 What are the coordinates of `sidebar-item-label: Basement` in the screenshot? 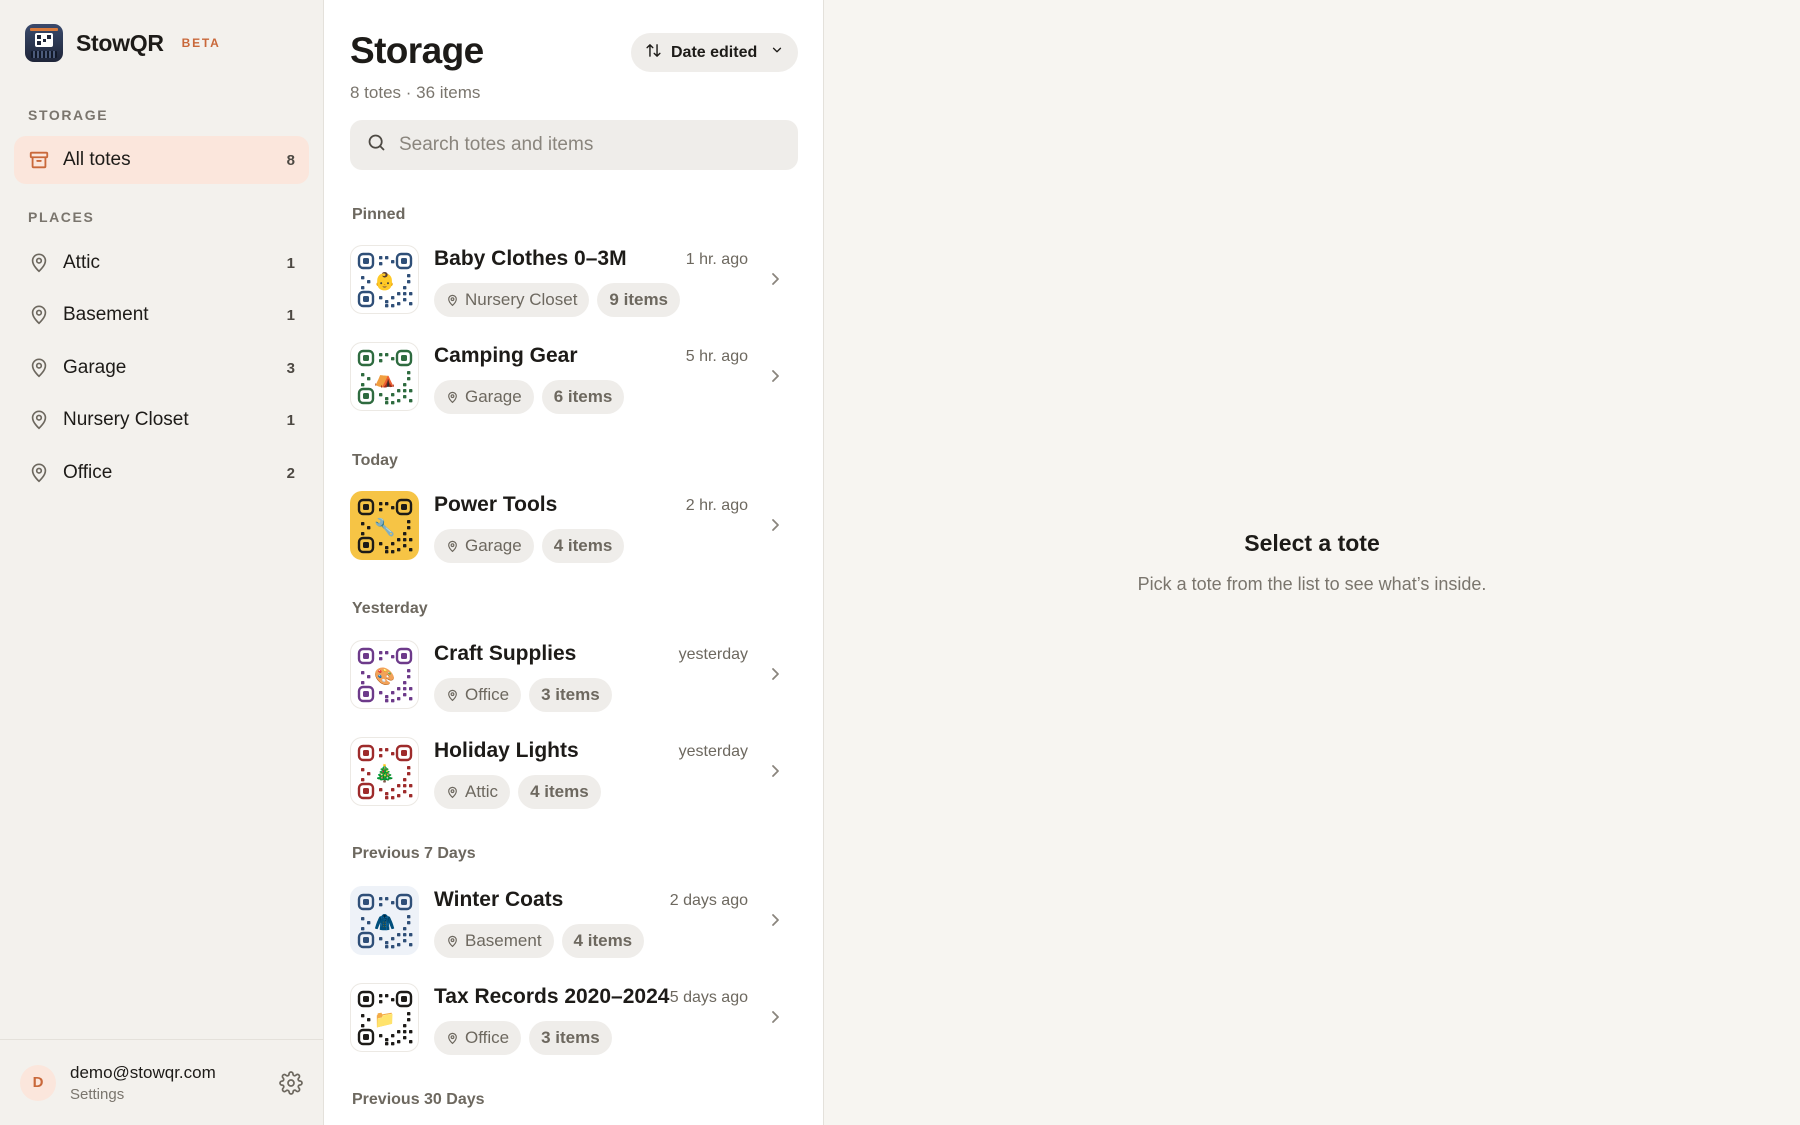 It's located at (106, 314).